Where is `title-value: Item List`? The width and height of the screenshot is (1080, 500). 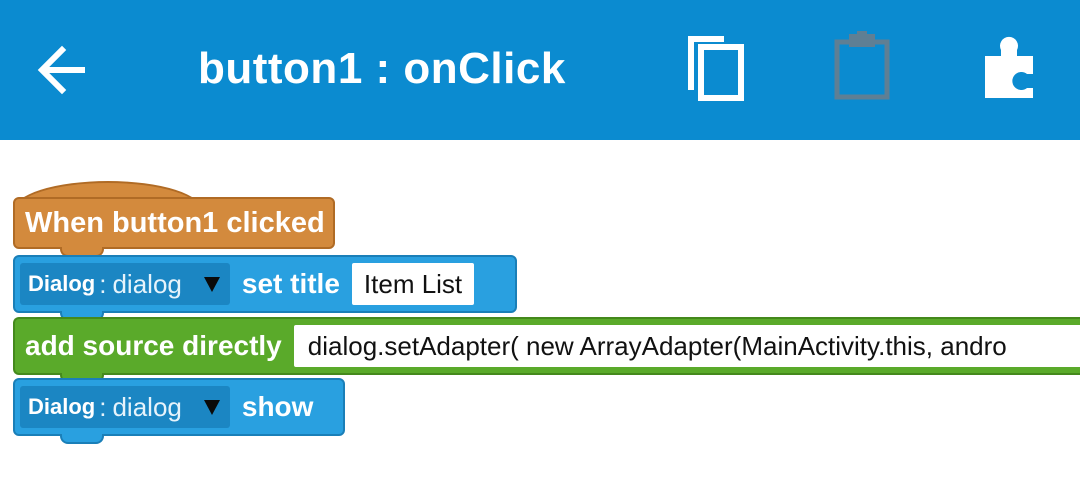 title-value: Item List is located at coordinates (413, 283).